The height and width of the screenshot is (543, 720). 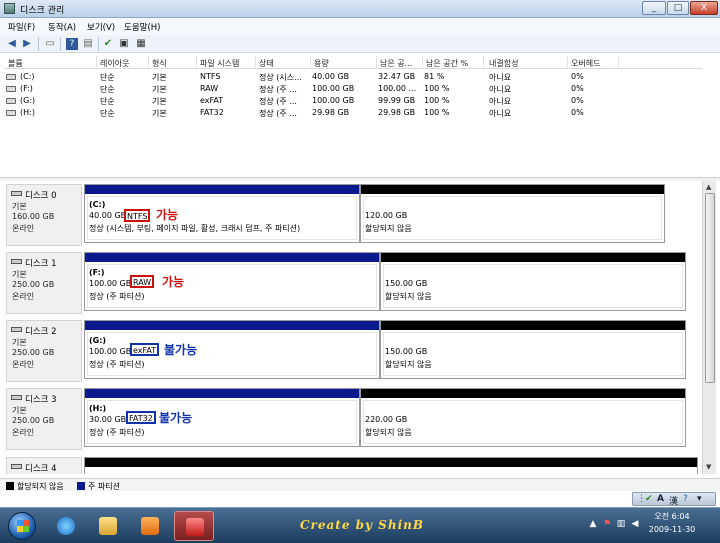 I want to click on column-header: 오버헤드, so click(x=585, y=63).